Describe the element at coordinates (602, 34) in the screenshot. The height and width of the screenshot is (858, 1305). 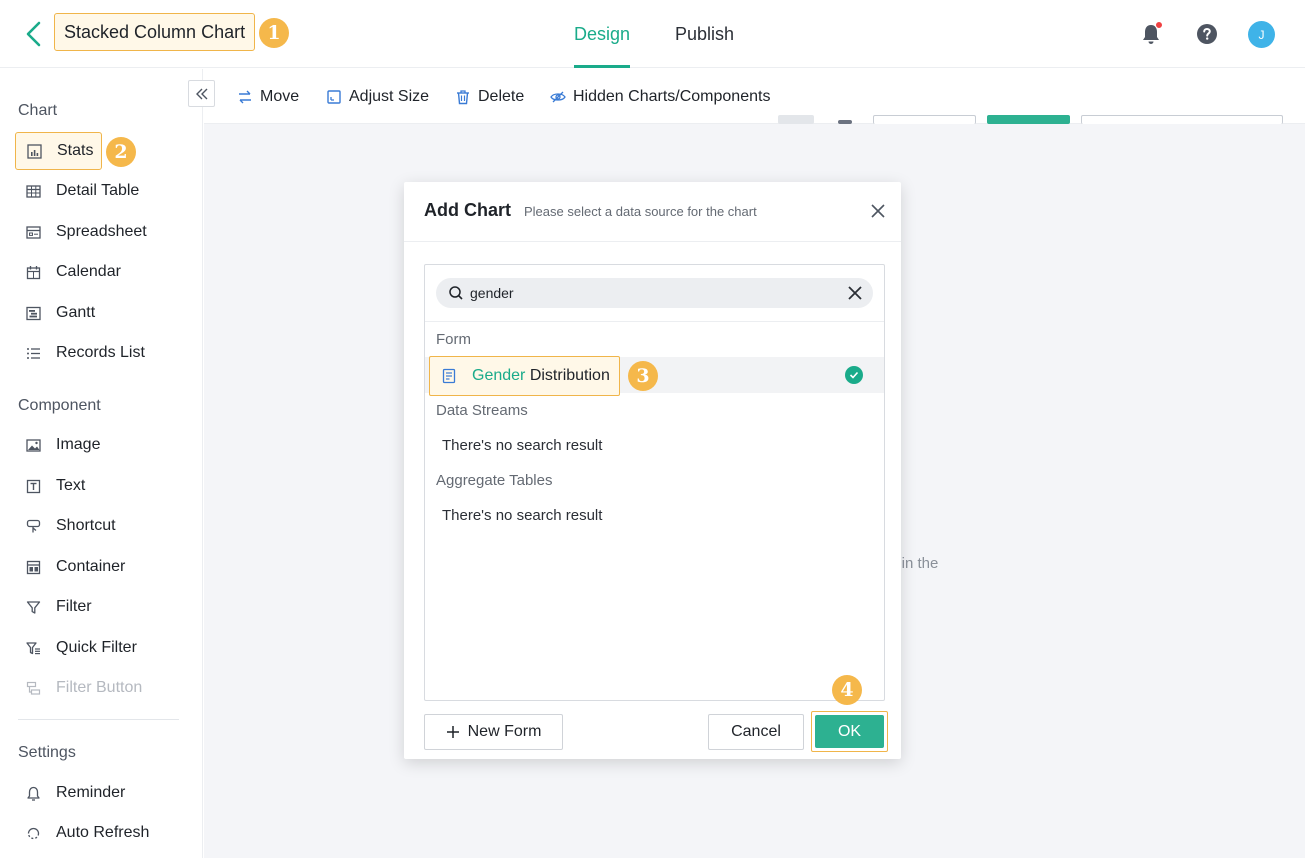
I see `tab-design: Design` at that location.